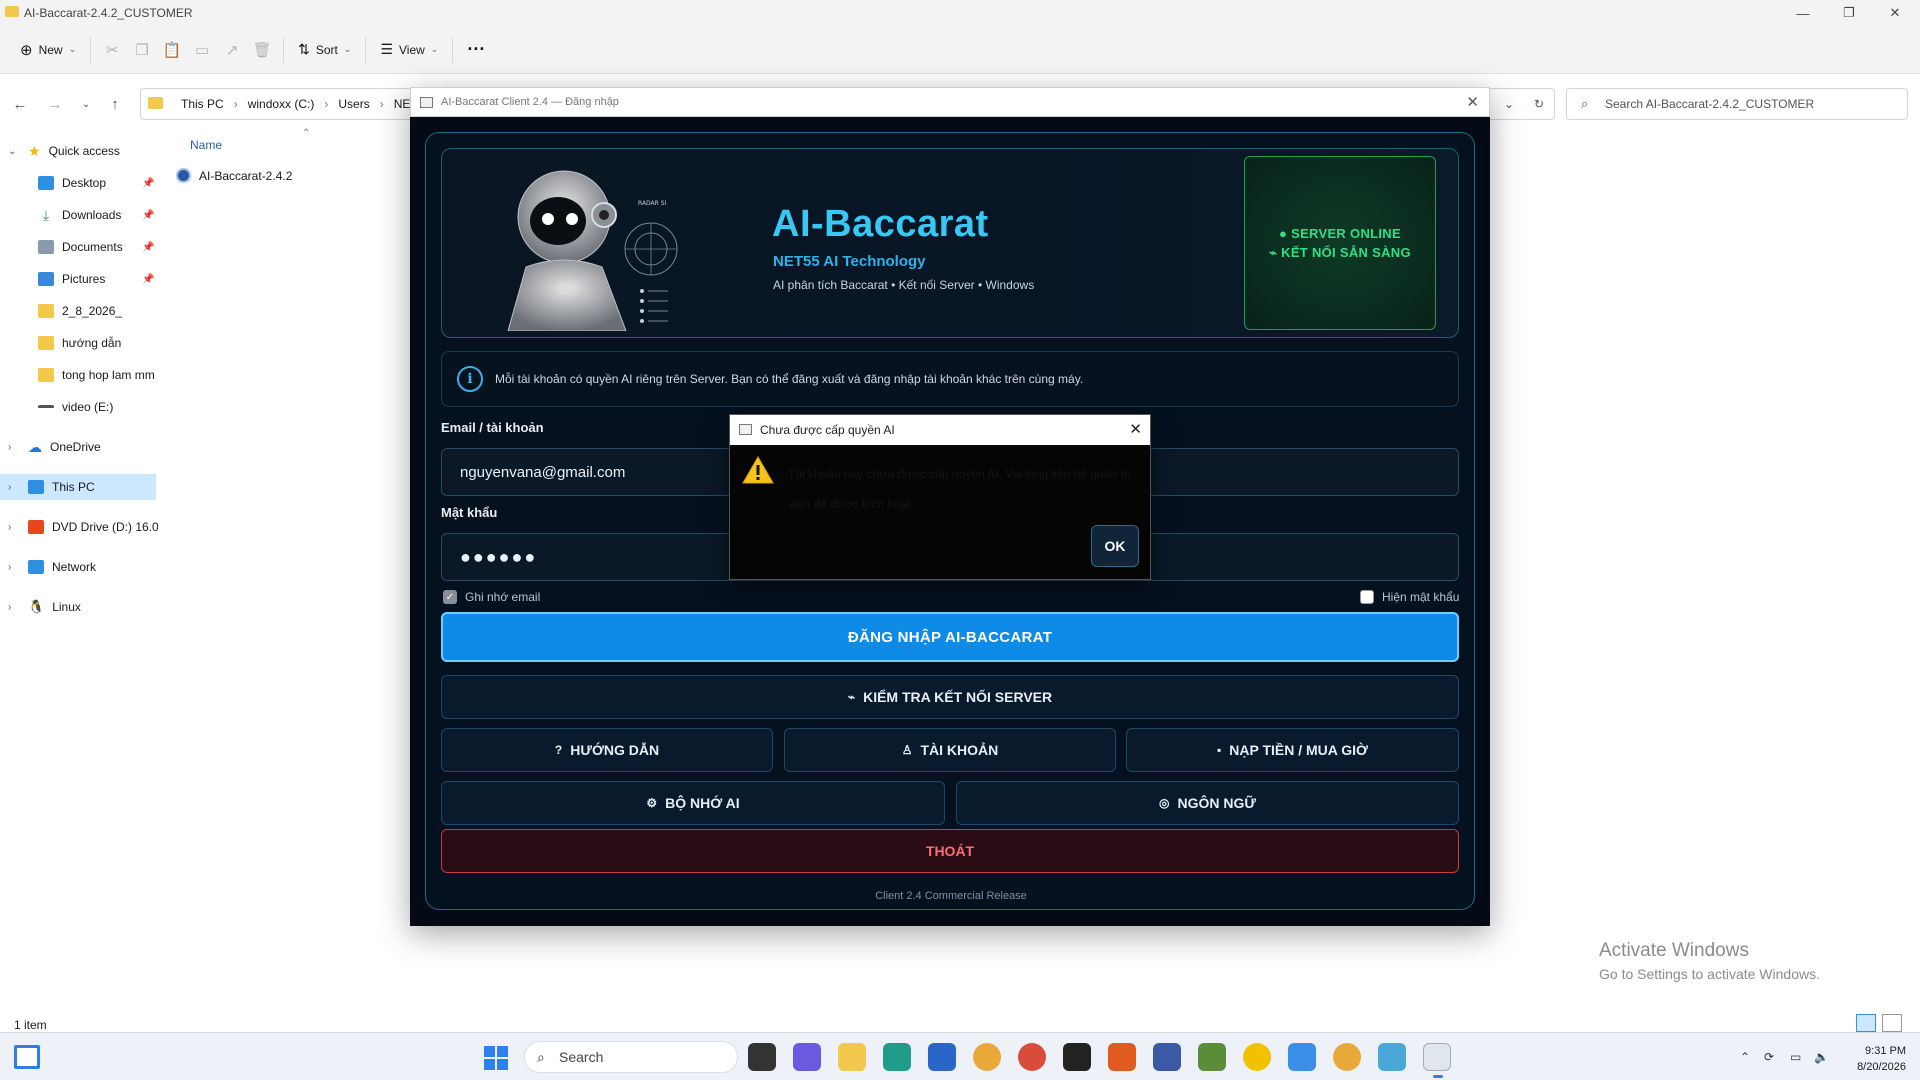 The width and height of the screenshot is (1920, 1080). I want to click on guide-button: ? HƯỚNG DẪN, so click(607, 750).